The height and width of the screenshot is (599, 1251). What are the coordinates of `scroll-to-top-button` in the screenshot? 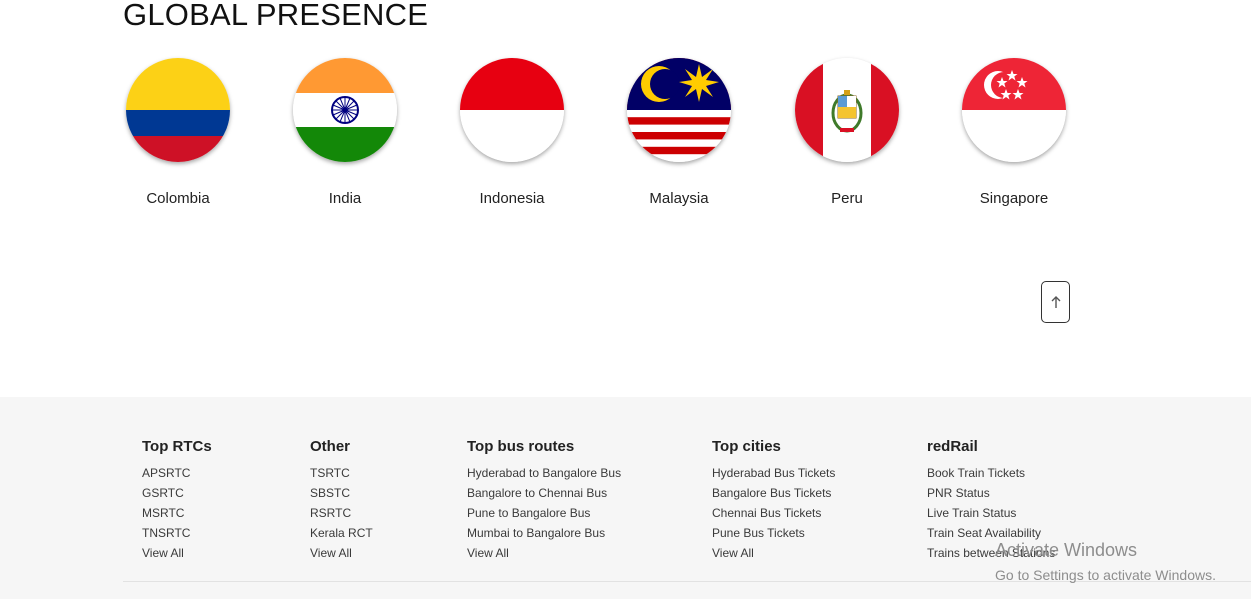 It's located at (1055, 302).